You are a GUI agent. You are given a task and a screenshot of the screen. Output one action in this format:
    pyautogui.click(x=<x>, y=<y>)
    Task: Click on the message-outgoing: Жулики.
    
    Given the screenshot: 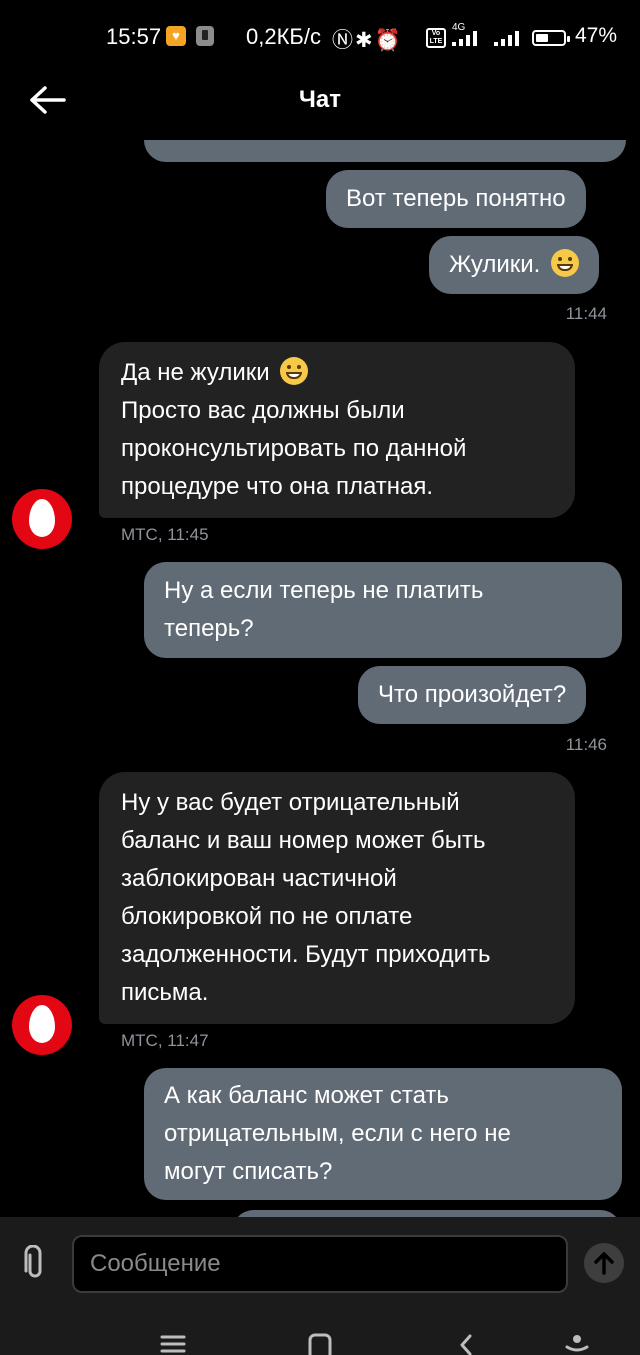 What is the action you would take?
    pyautogui.click(x=514, y=265)
    